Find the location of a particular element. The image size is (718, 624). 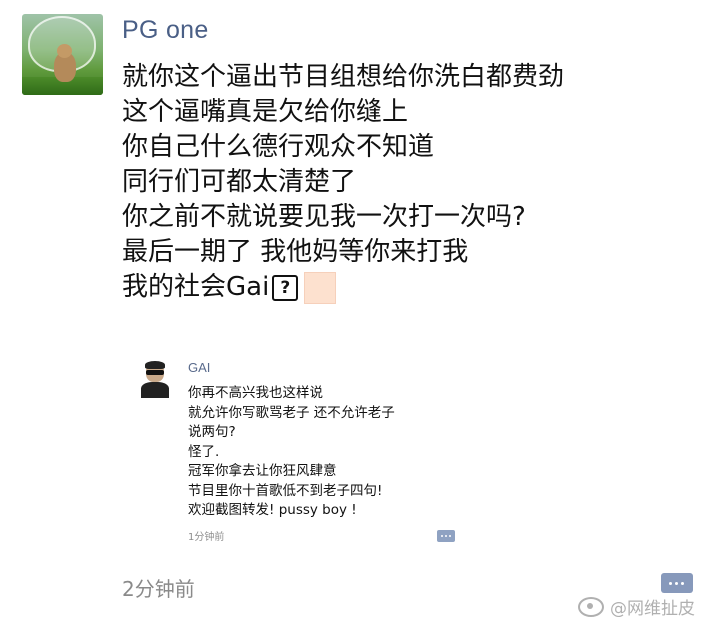

embedded-author-name: GAI is located at coordinates (199, 367).